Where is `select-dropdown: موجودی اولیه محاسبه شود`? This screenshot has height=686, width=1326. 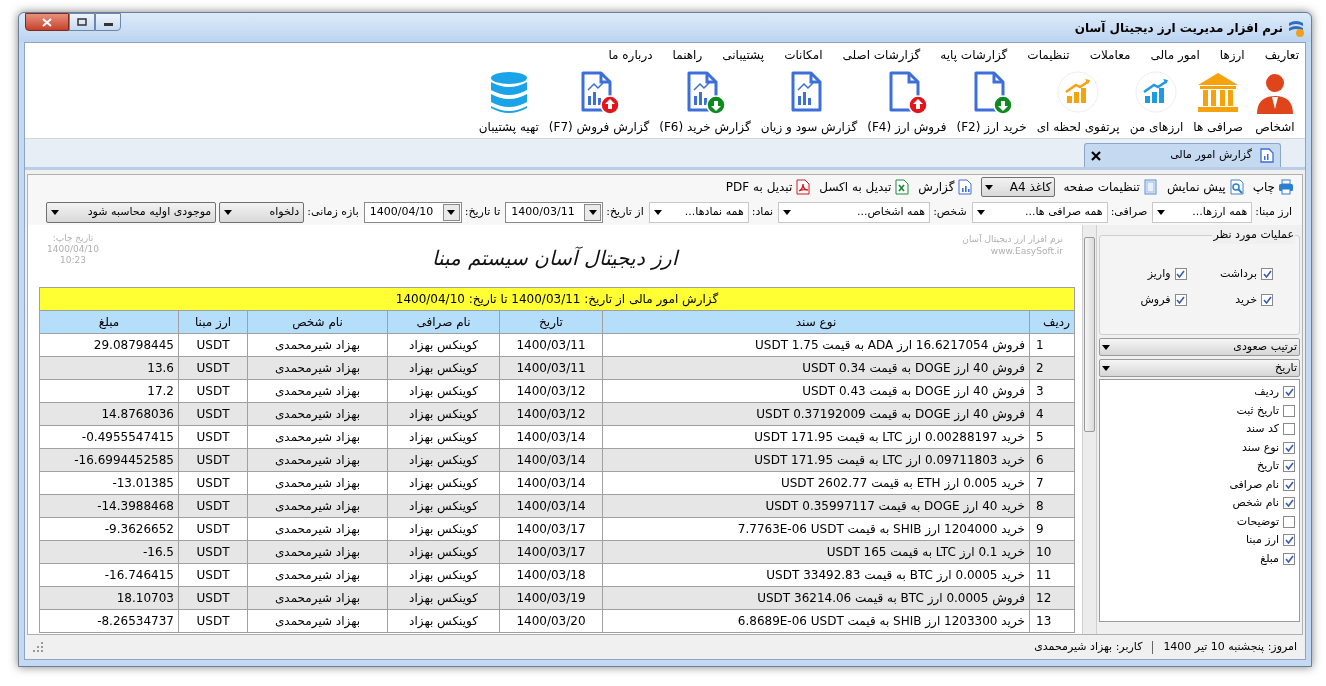
select-dropdown: موجودی اولیه محاسبه شود is located at coordinates (131, 212).